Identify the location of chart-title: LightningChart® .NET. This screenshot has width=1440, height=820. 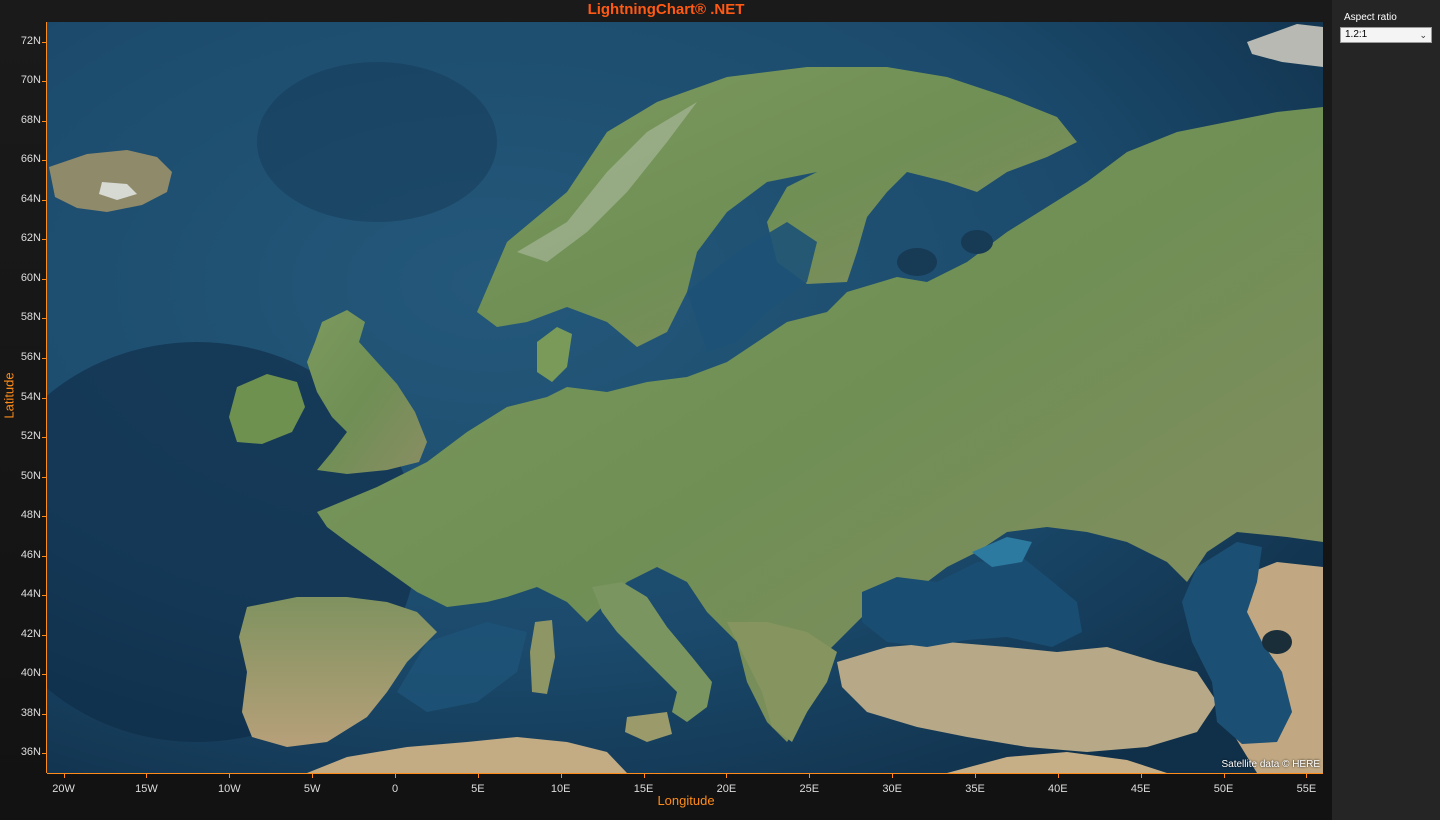
(666, 9).